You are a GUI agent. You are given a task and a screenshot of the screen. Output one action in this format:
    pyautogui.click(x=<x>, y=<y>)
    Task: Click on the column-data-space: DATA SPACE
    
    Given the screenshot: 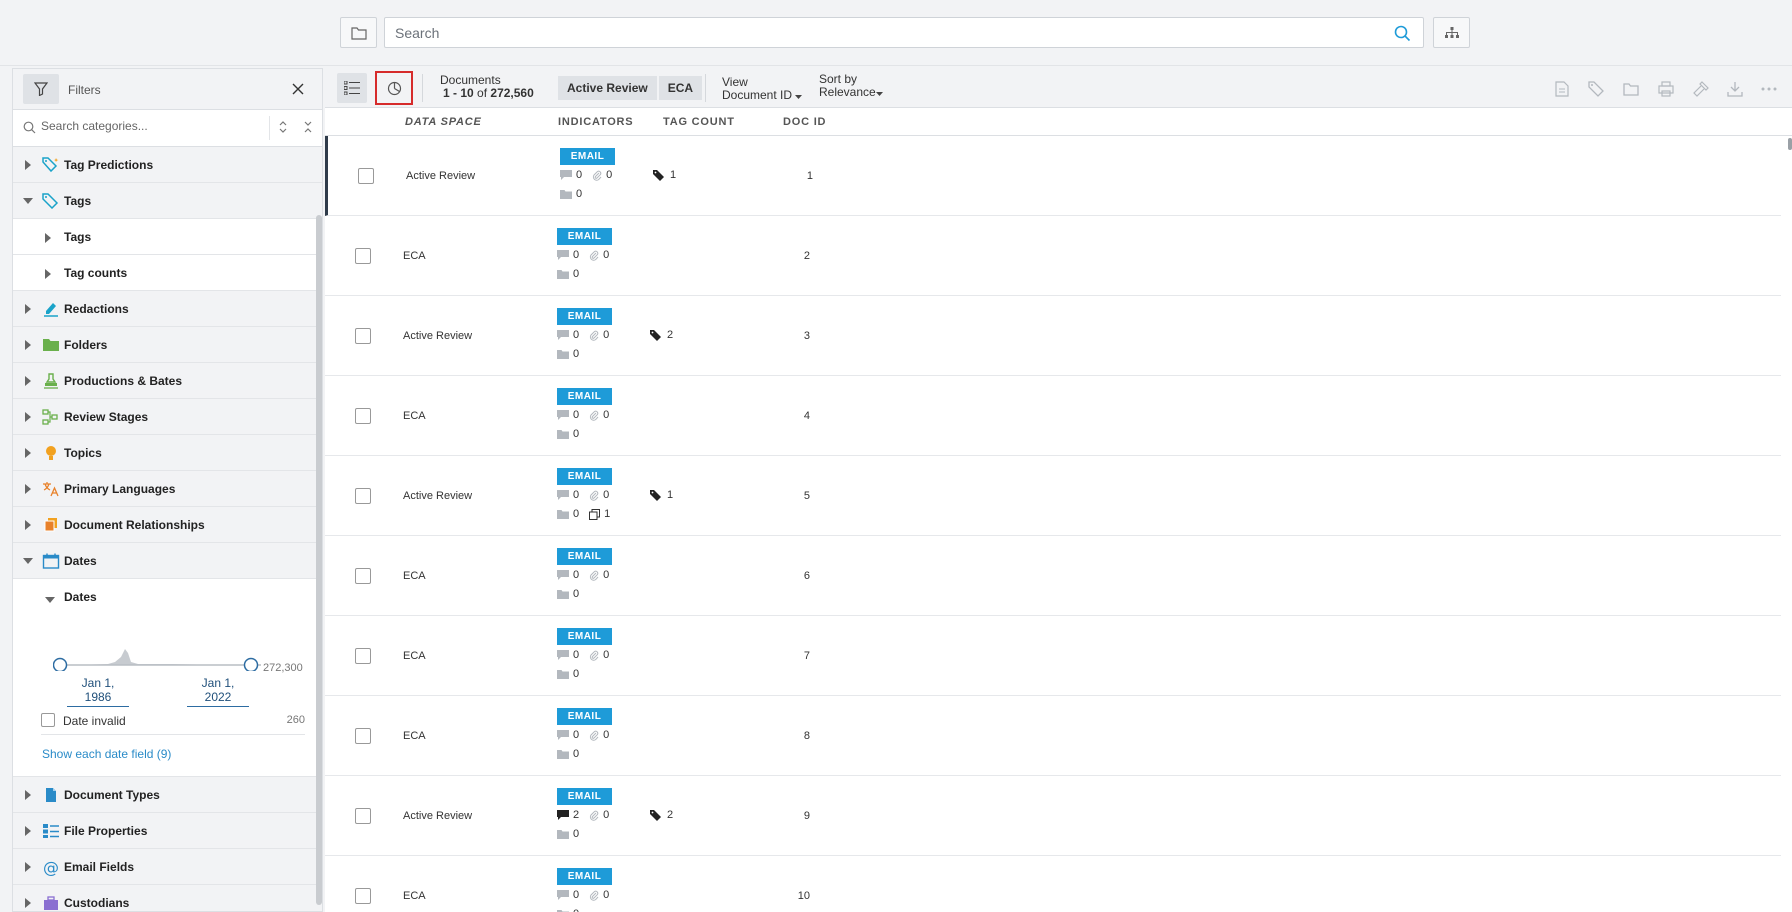 What is the action you would take?
    pyautogui.click(x=443, y=122)
    